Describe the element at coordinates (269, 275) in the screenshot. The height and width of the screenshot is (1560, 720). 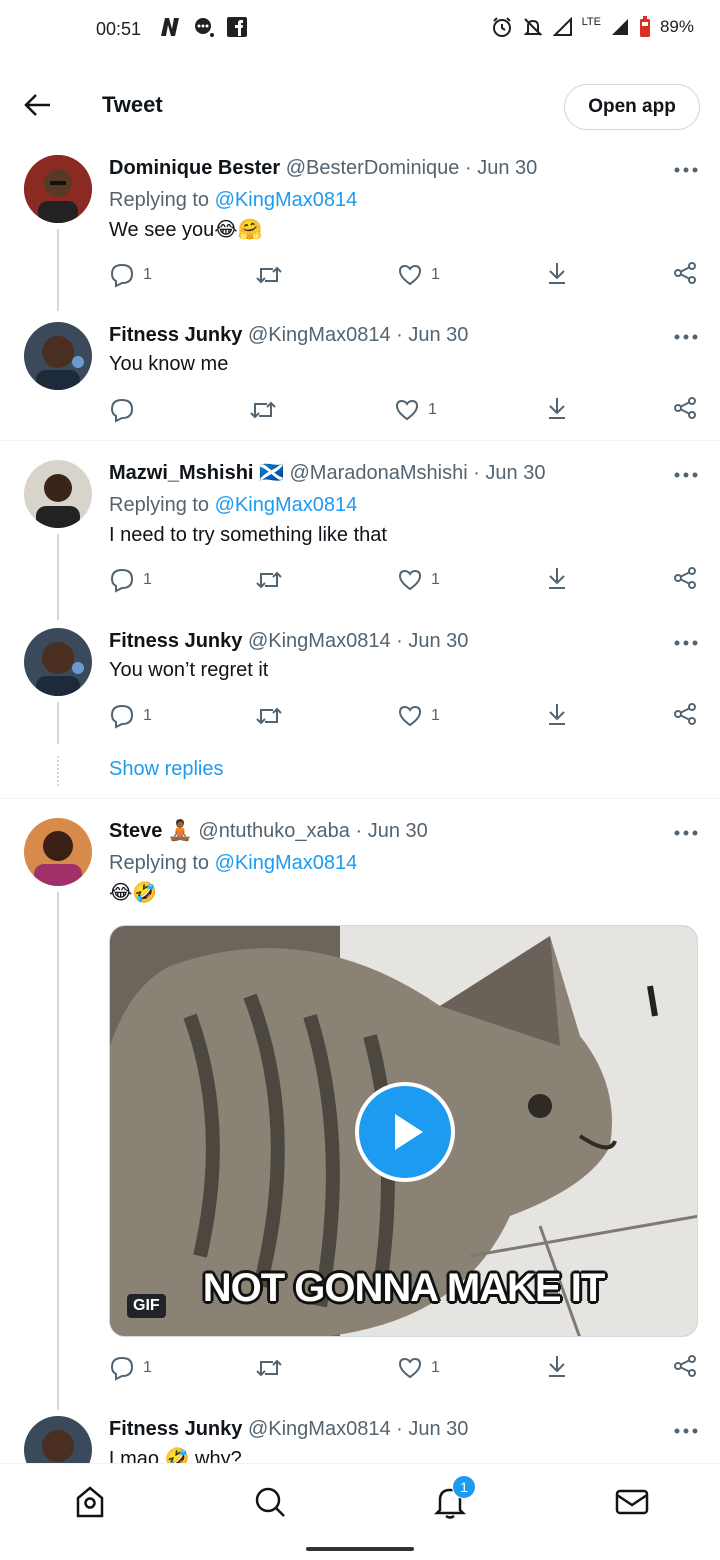
I see `retweet-icon` at that location.